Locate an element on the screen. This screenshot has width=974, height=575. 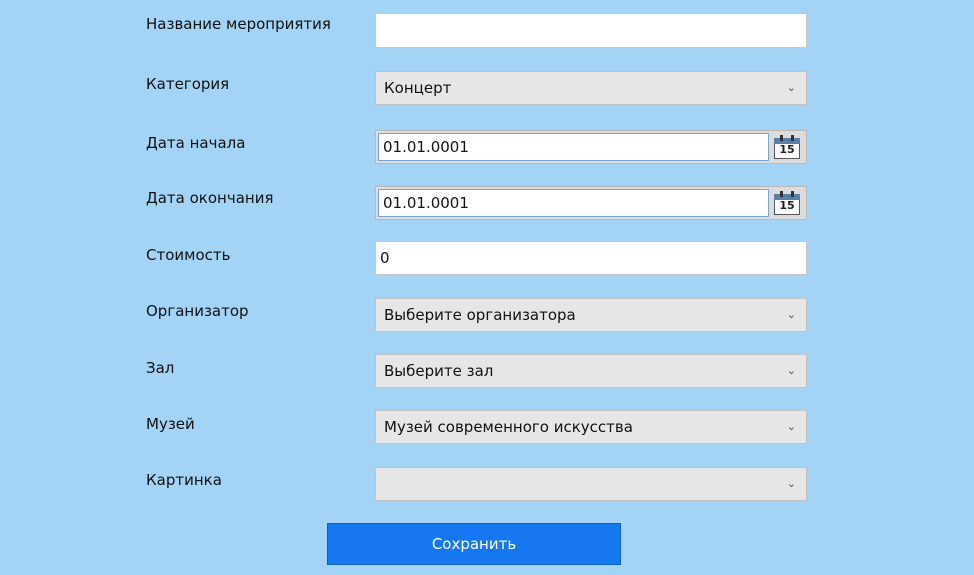
picture-label: Картинка is located at coordinates (184, 480).